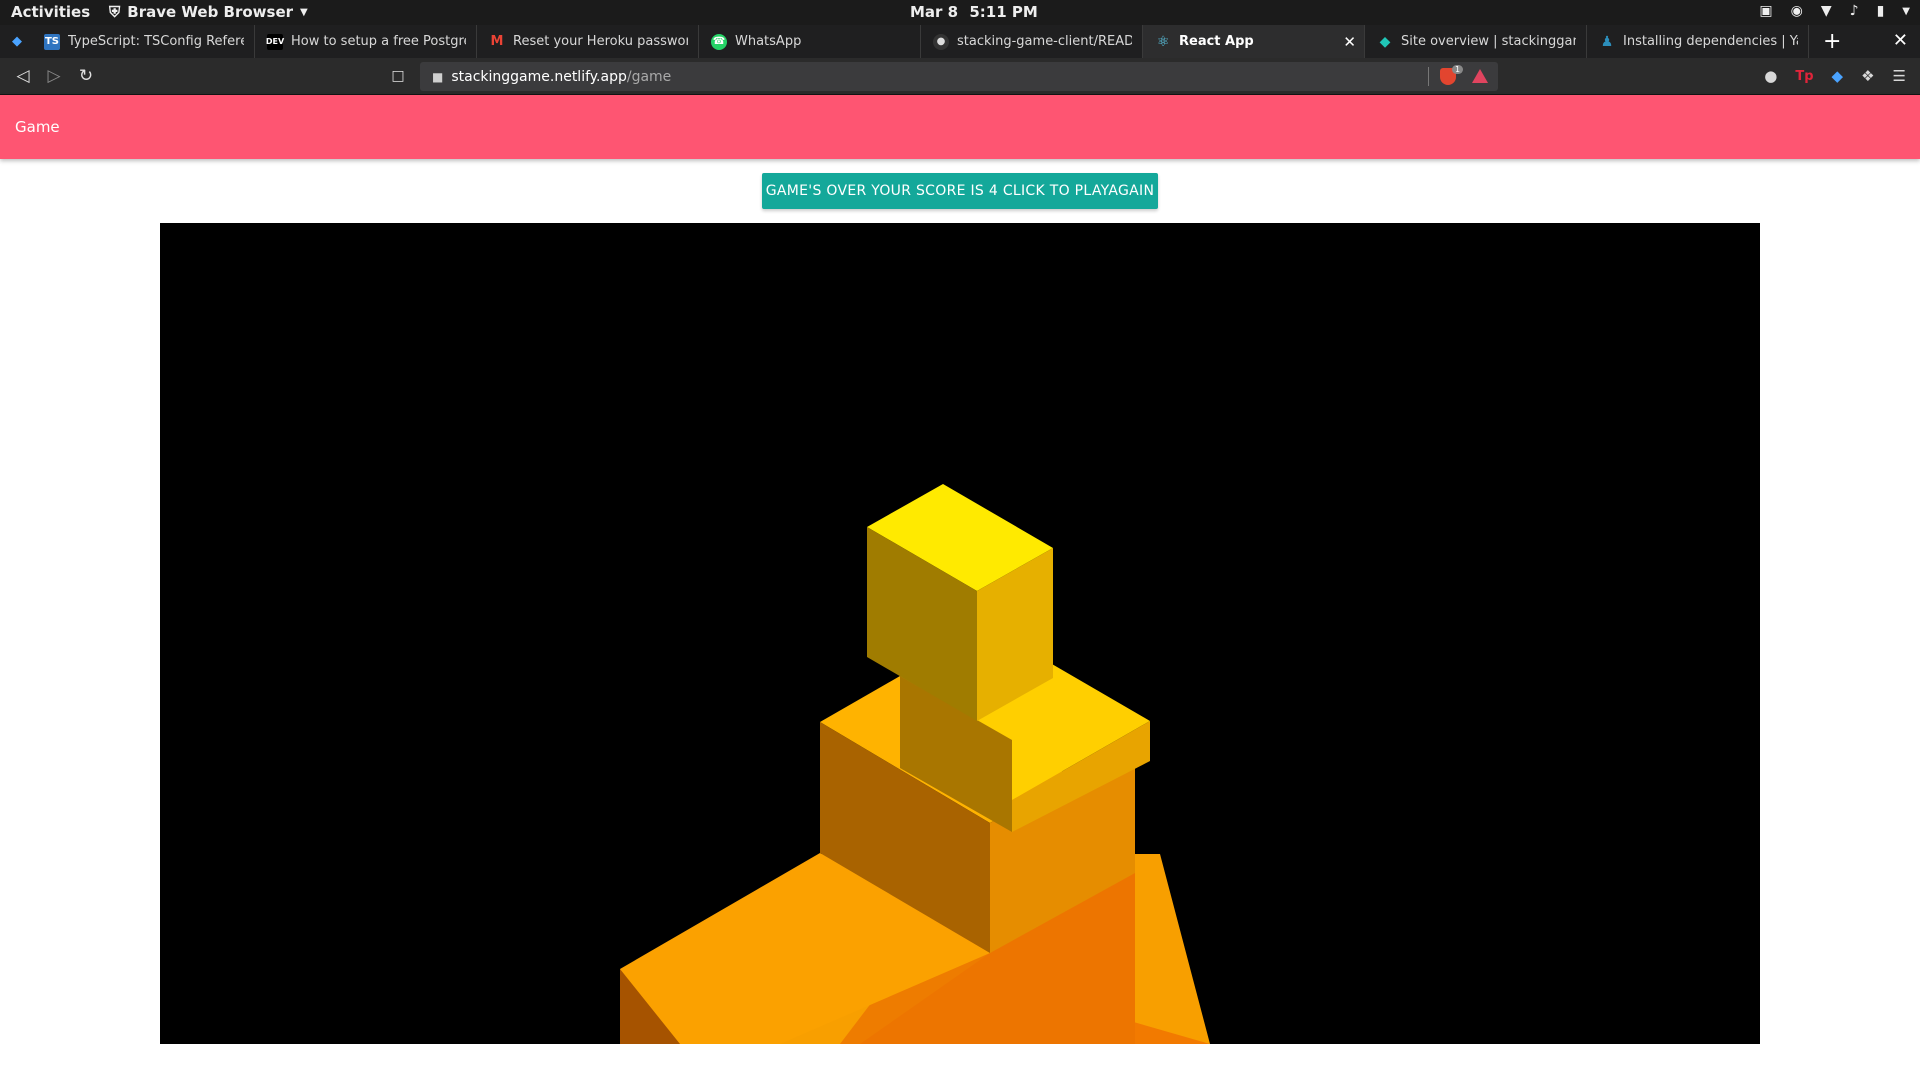 This screenshot has height=1080, width=1920. What do you see at coordinates (156, 41) in the screenshot?
I see `tab-label: TypeScript: TSConfig Reference` at bounding box center [156, 41].